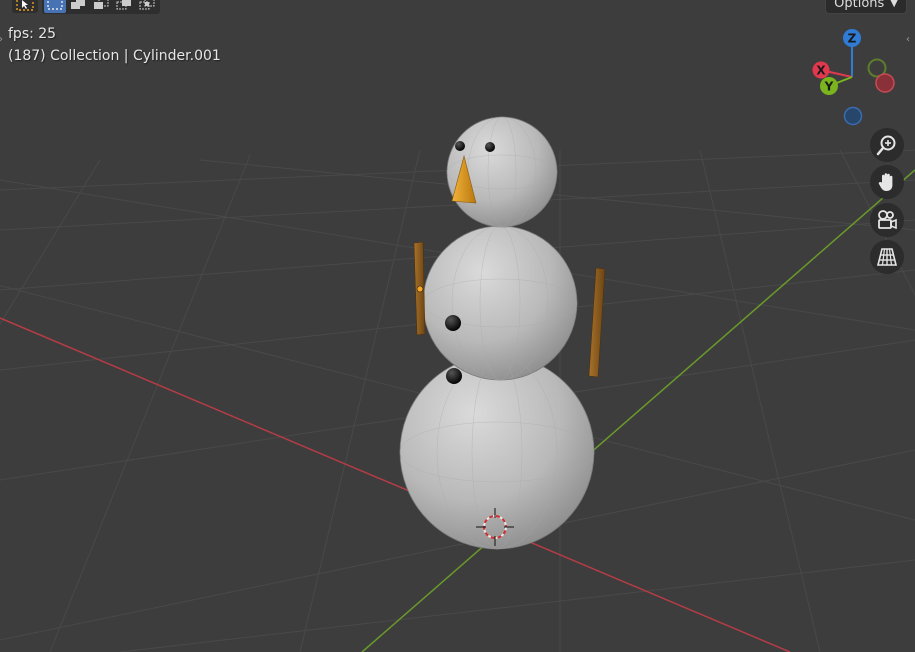 This screenshot has width=915, height=652. Describe the element at coordinates (859, 5) in the screenshot. I see `options-label: Options` at that location.